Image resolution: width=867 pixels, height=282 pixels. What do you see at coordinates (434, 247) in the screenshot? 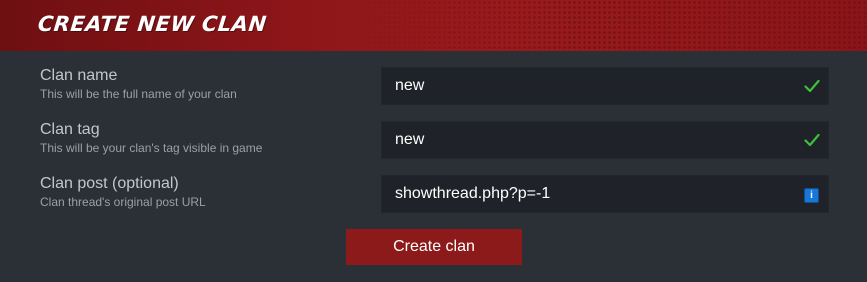
I see `create-clan-button: Create clan` at bounding box center [434, 247].